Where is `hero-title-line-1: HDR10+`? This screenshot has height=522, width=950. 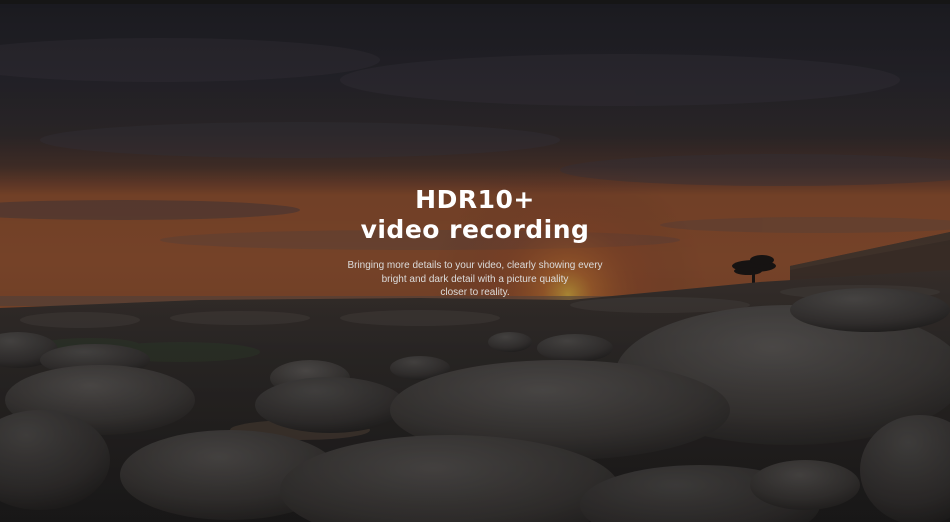 hero-title-line-1: HDR10+ is located at coordinates (475, 199).